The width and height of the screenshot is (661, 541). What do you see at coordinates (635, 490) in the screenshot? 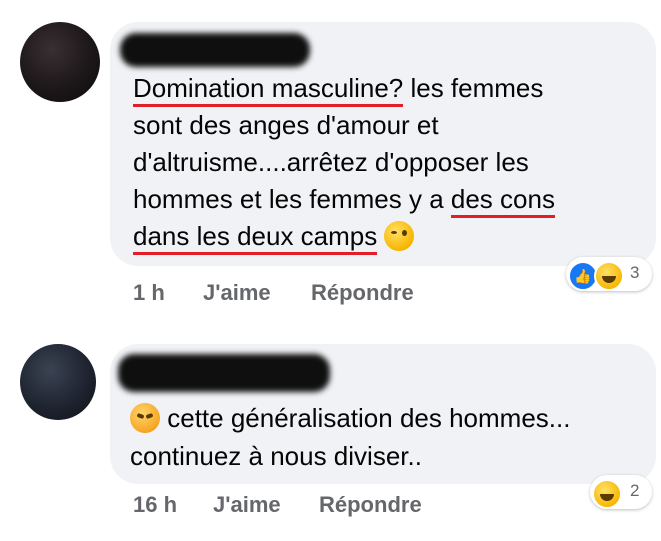
I see `reaction-count: 2` at bounding box center [635, 490].